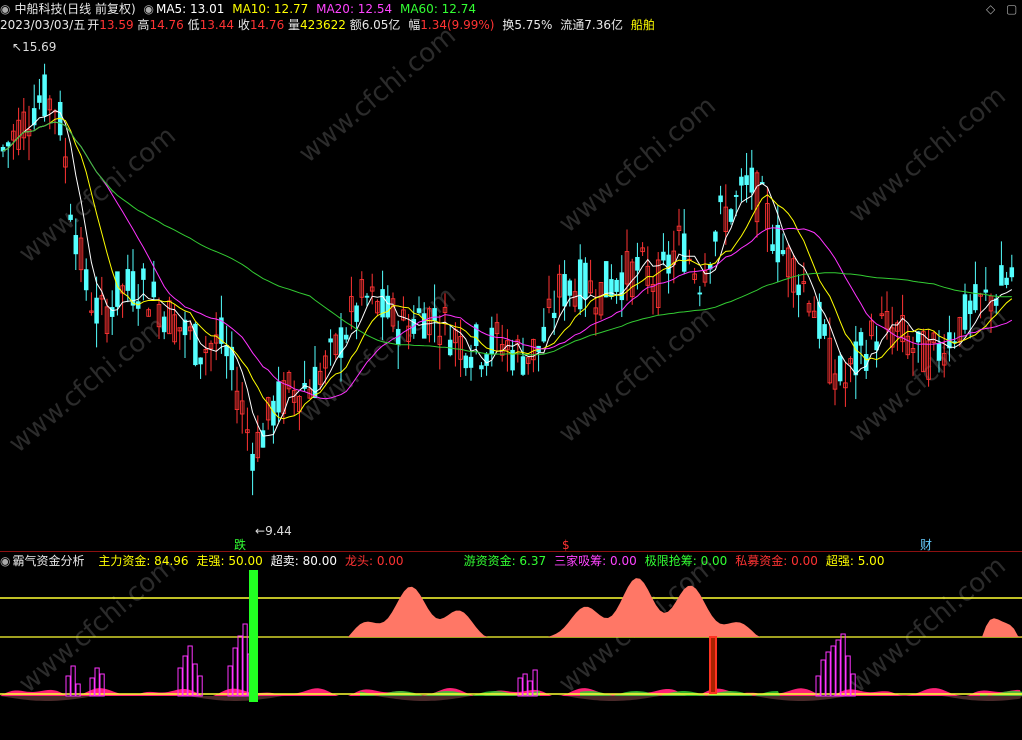 The image size is (1022, 740). Describe the element at coordinates (116, 25) in the screenshot. I see `open-value: 13.59` at that location.